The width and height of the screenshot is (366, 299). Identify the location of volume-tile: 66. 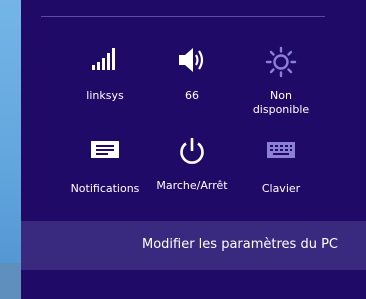
(192, 74).